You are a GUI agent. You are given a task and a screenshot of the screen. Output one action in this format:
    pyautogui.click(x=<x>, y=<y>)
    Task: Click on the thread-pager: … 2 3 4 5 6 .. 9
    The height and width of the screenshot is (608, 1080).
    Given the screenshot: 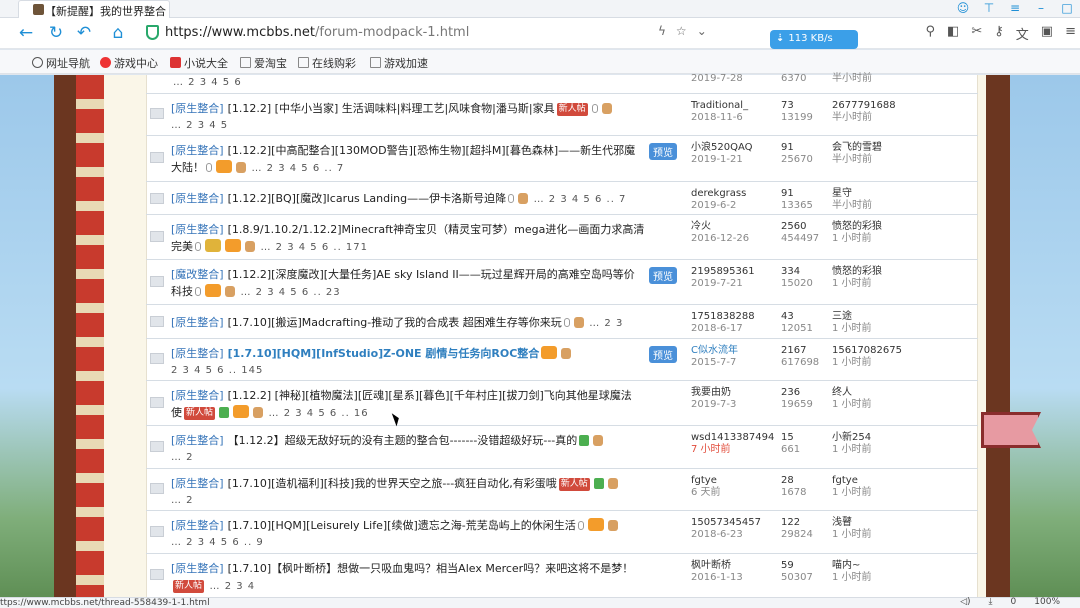 What is the action you would take?
    pyautogui.click(x=421, y=542)
    